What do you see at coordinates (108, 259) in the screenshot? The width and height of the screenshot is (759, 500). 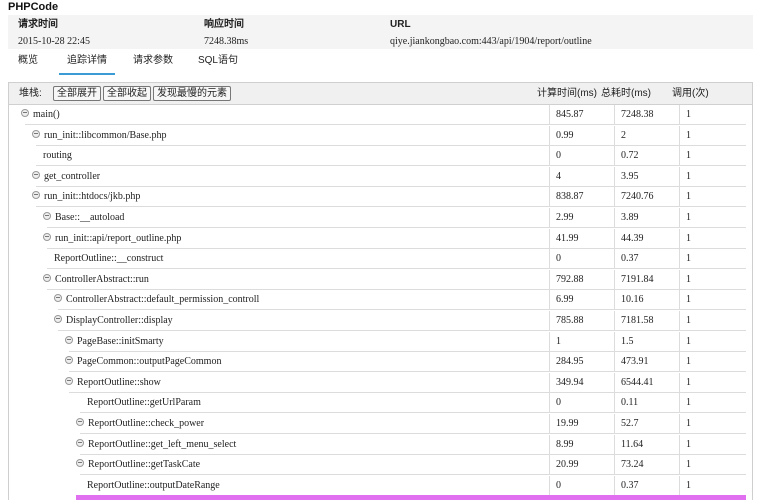 I see `trace-row-name: ReportOutline::__construct` at bounding box center [108, 259].